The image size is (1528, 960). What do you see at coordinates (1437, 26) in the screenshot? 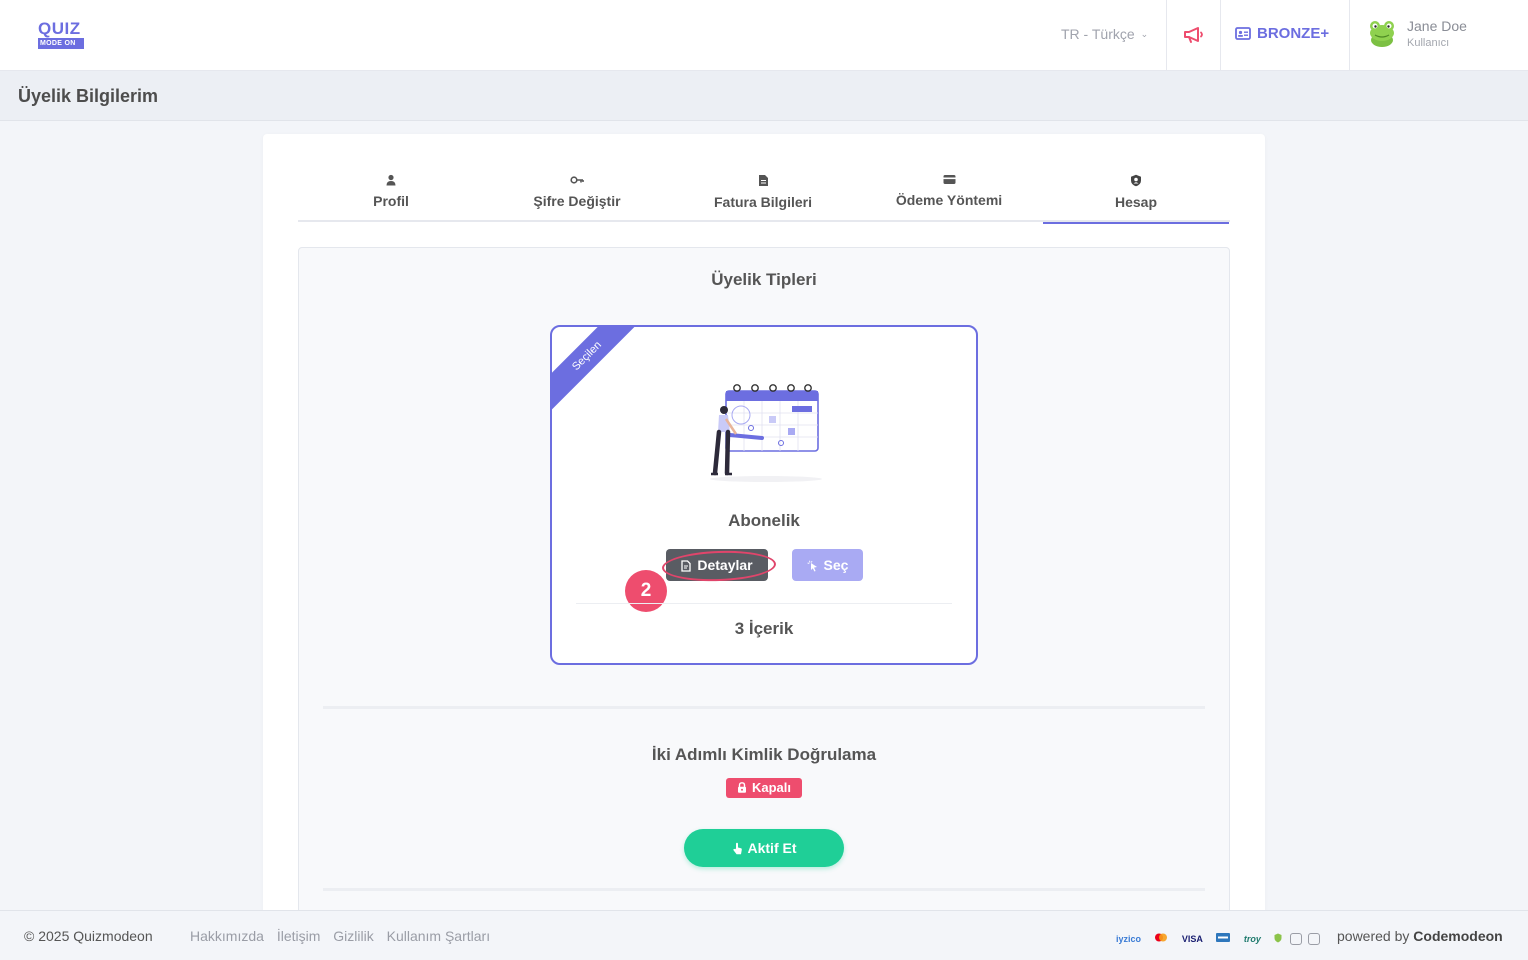
I see `user-name: Jane Doe` at bounding box center [1437, 26].